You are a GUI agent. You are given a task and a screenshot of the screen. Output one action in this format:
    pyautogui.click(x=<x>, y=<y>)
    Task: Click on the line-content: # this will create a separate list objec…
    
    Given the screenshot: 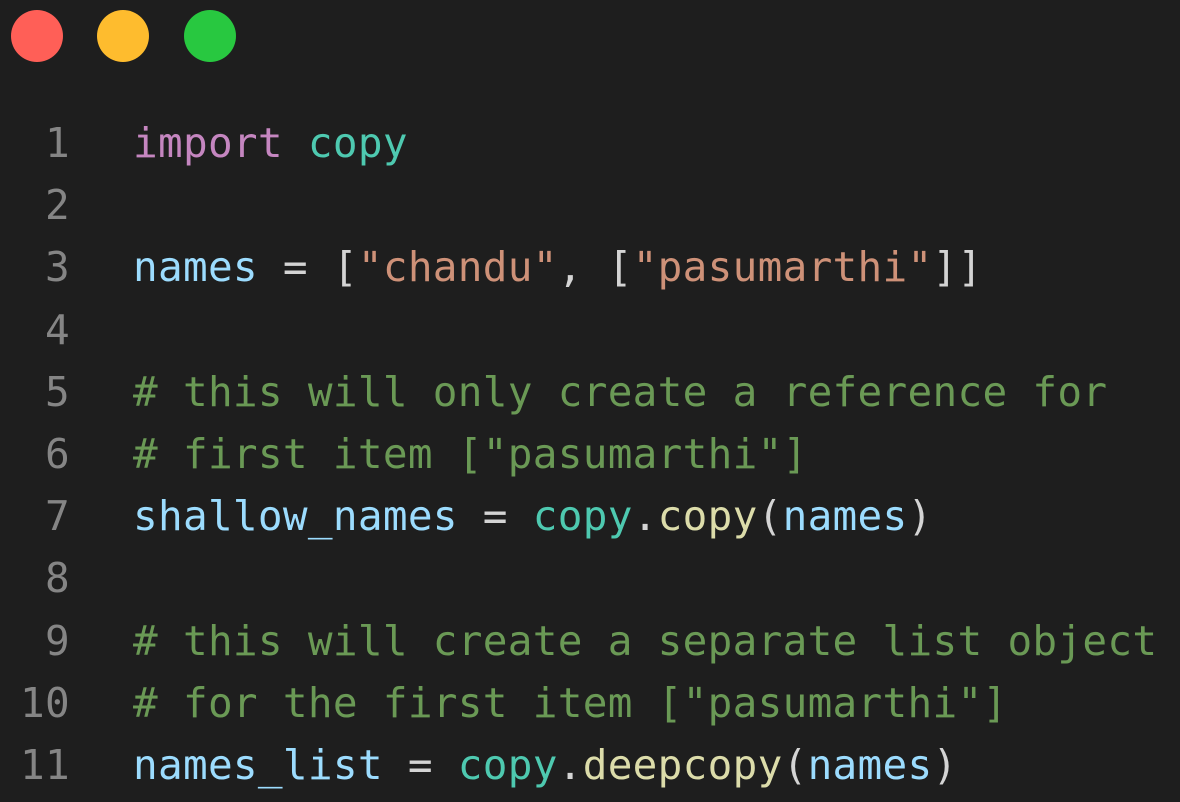 What is the action you would take?
    pyautogui.click(x=645, y=641)
    